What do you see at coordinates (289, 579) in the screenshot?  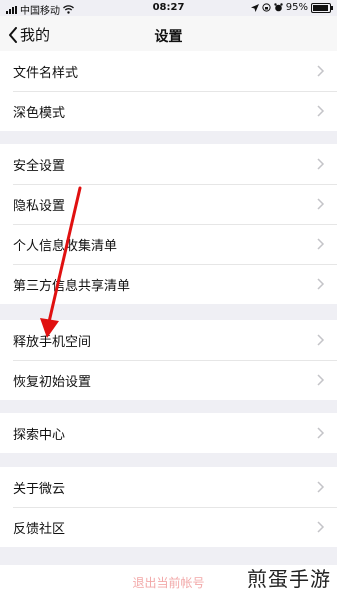 I see `watermark: 煎蛋手游` at bounding box center [289, 579].